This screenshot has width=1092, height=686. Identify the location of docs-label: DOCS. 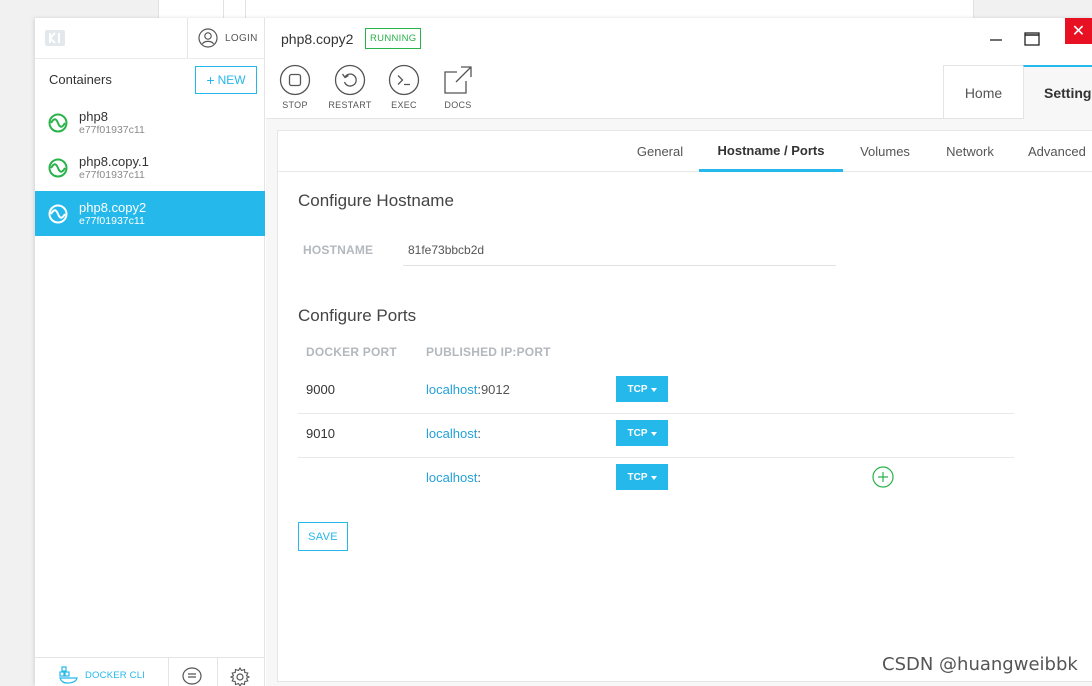
(458, 105).